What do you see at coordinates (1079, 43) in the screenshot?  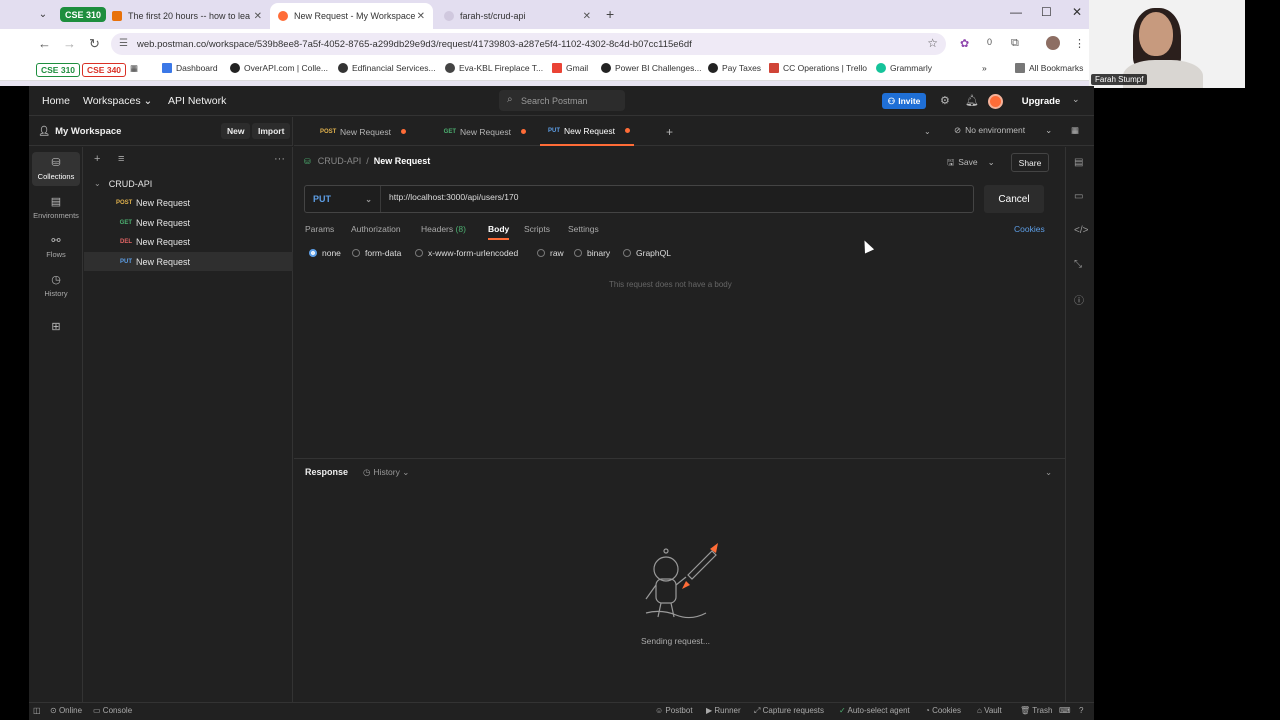 I see `browser-menu-icon: ⋮` at bounding box center [1079, 43].